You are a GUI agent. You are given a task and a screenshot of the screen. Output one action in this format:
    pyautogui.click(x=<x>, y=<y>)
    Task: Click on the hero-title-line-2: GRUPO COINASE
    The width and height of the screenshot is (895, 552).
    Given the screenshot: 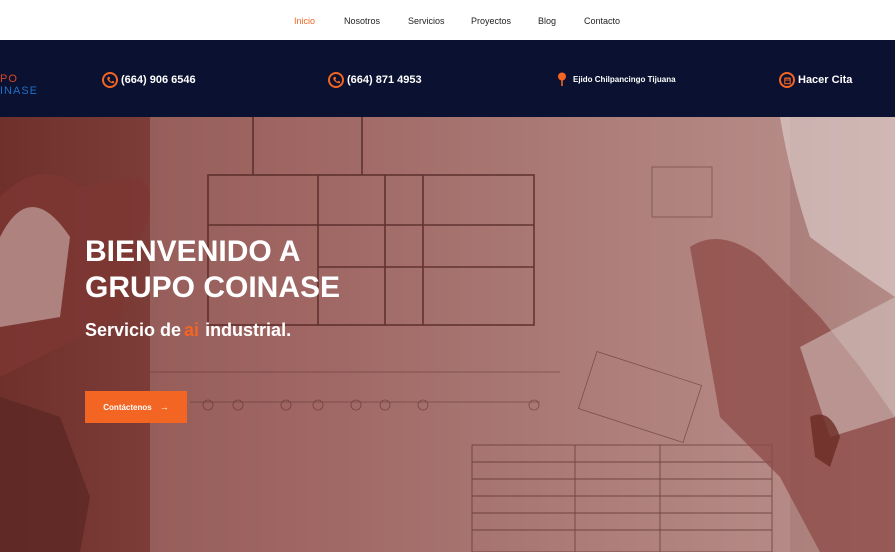 What is the action you would take?
    pyautogui.click(x=213, y=287)
    